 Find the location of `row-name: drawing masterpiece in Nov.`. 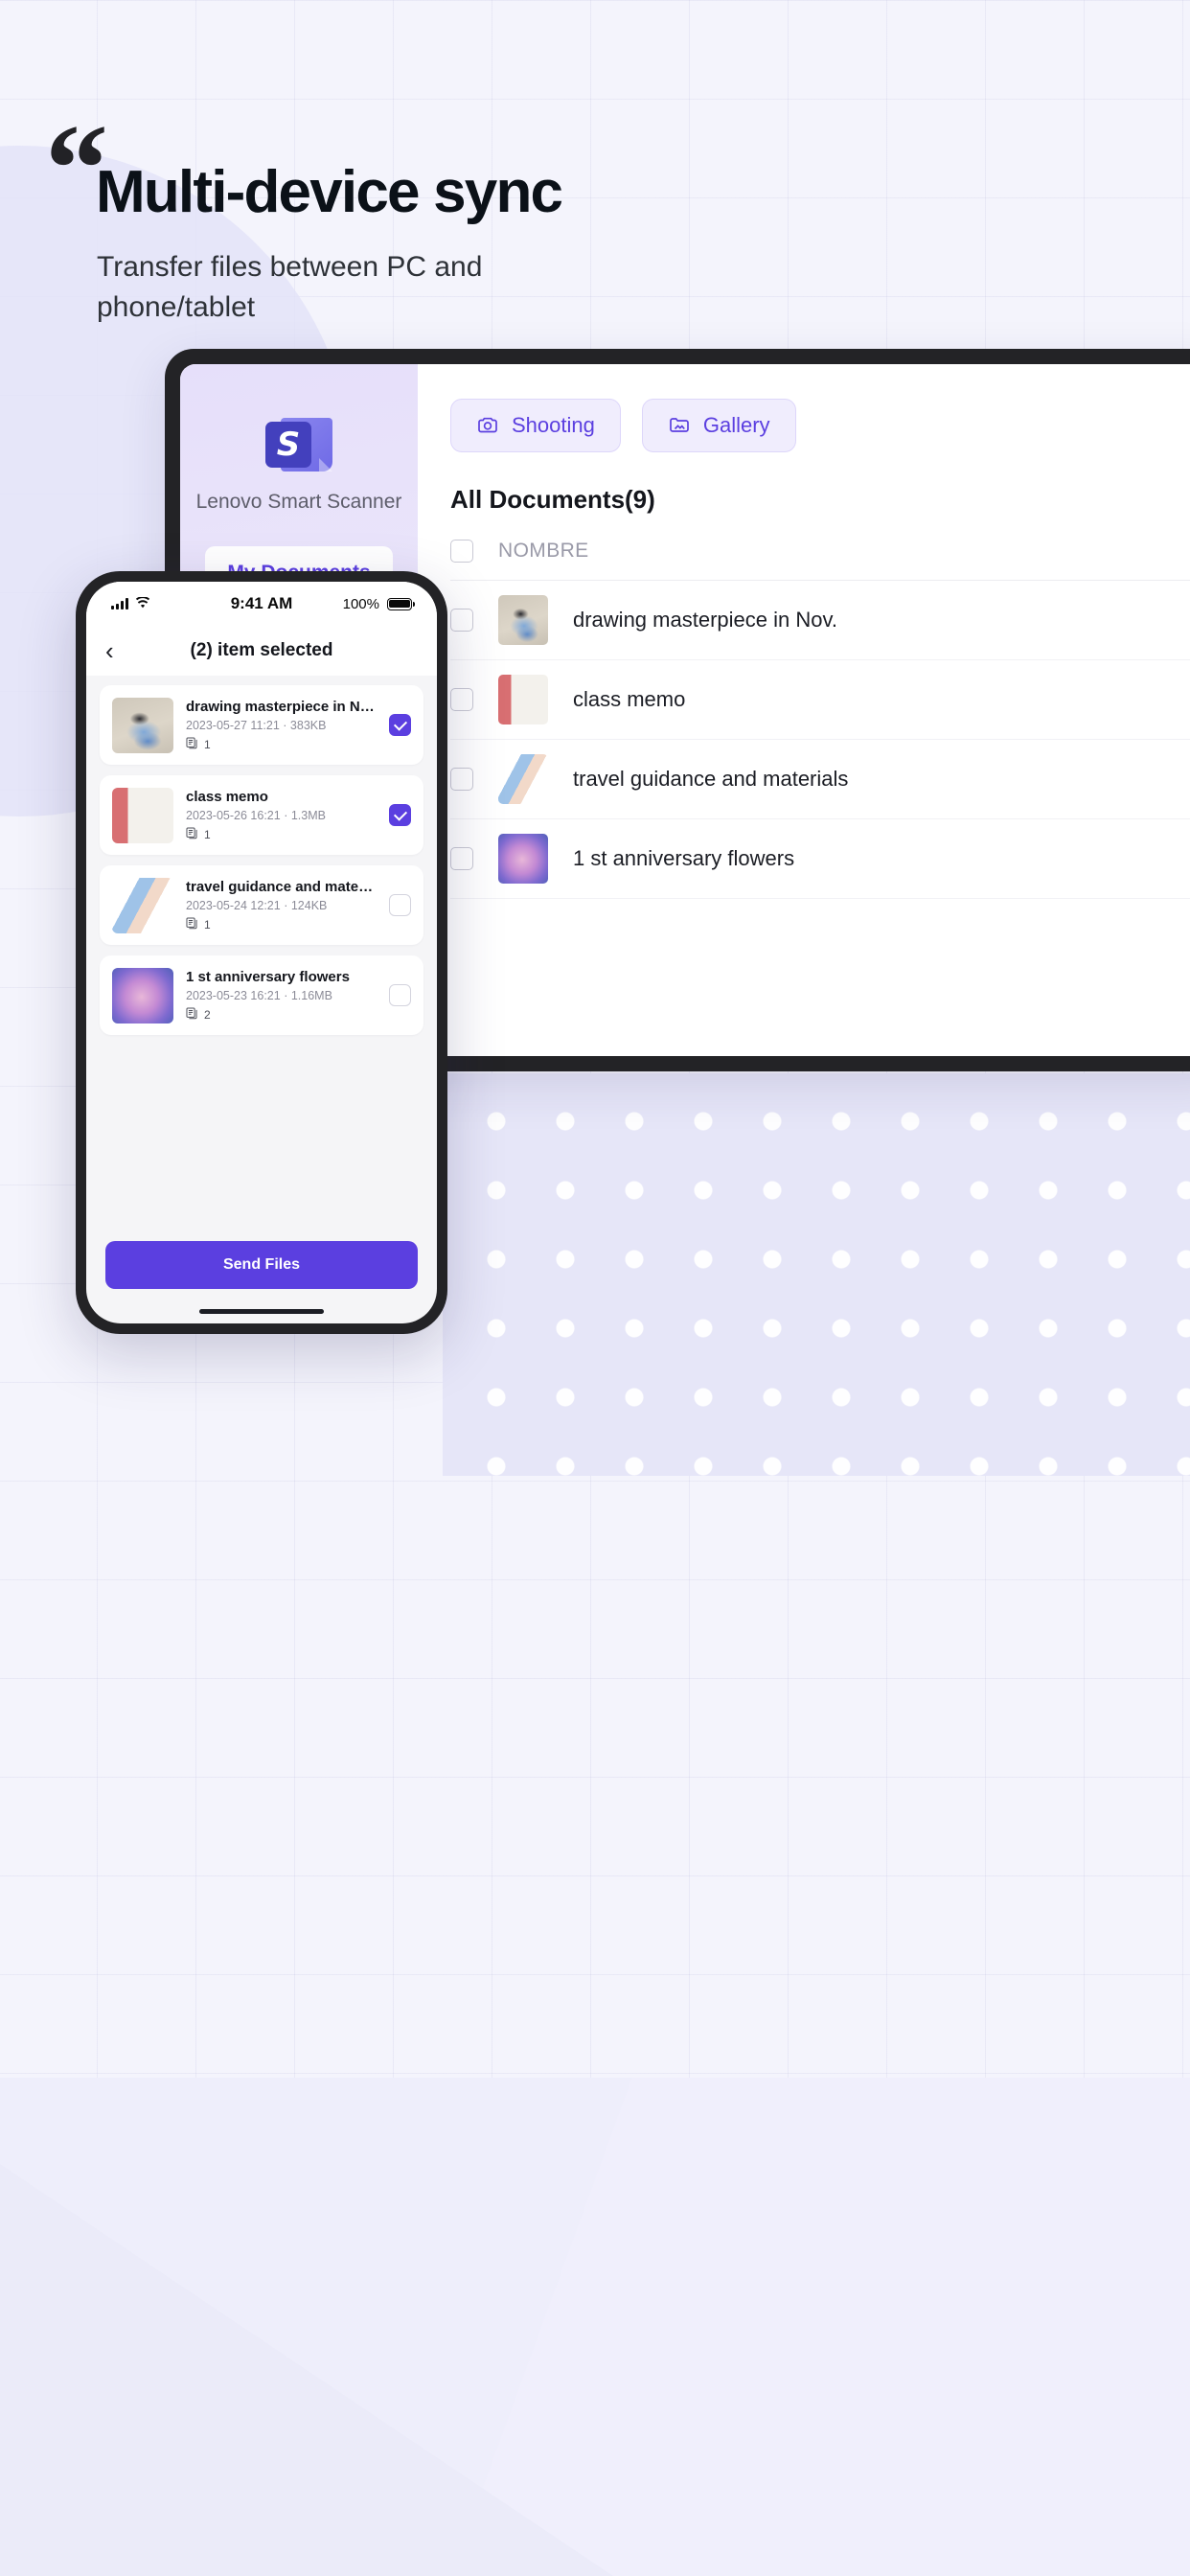

row-name: drawing masterpiece in Nov. is located at coordinates (705, 620).